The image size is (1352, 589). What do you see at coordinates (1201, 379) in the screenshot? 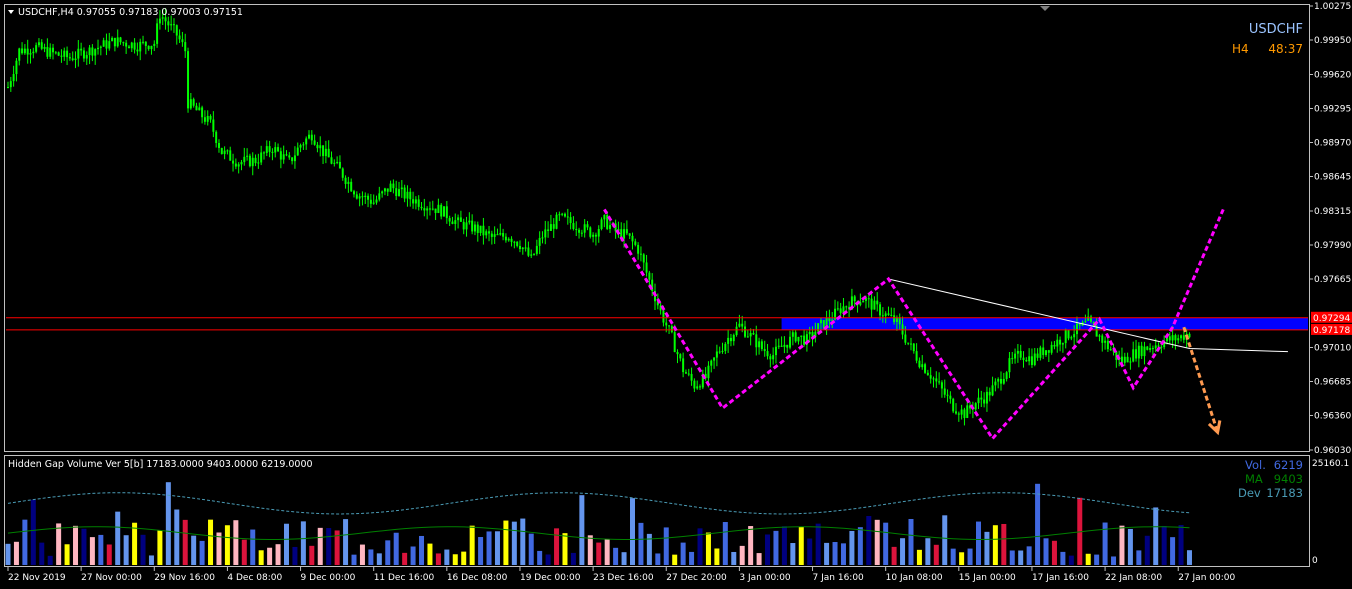
I see `forecast-arrow` at bounding box center [1201, 379].